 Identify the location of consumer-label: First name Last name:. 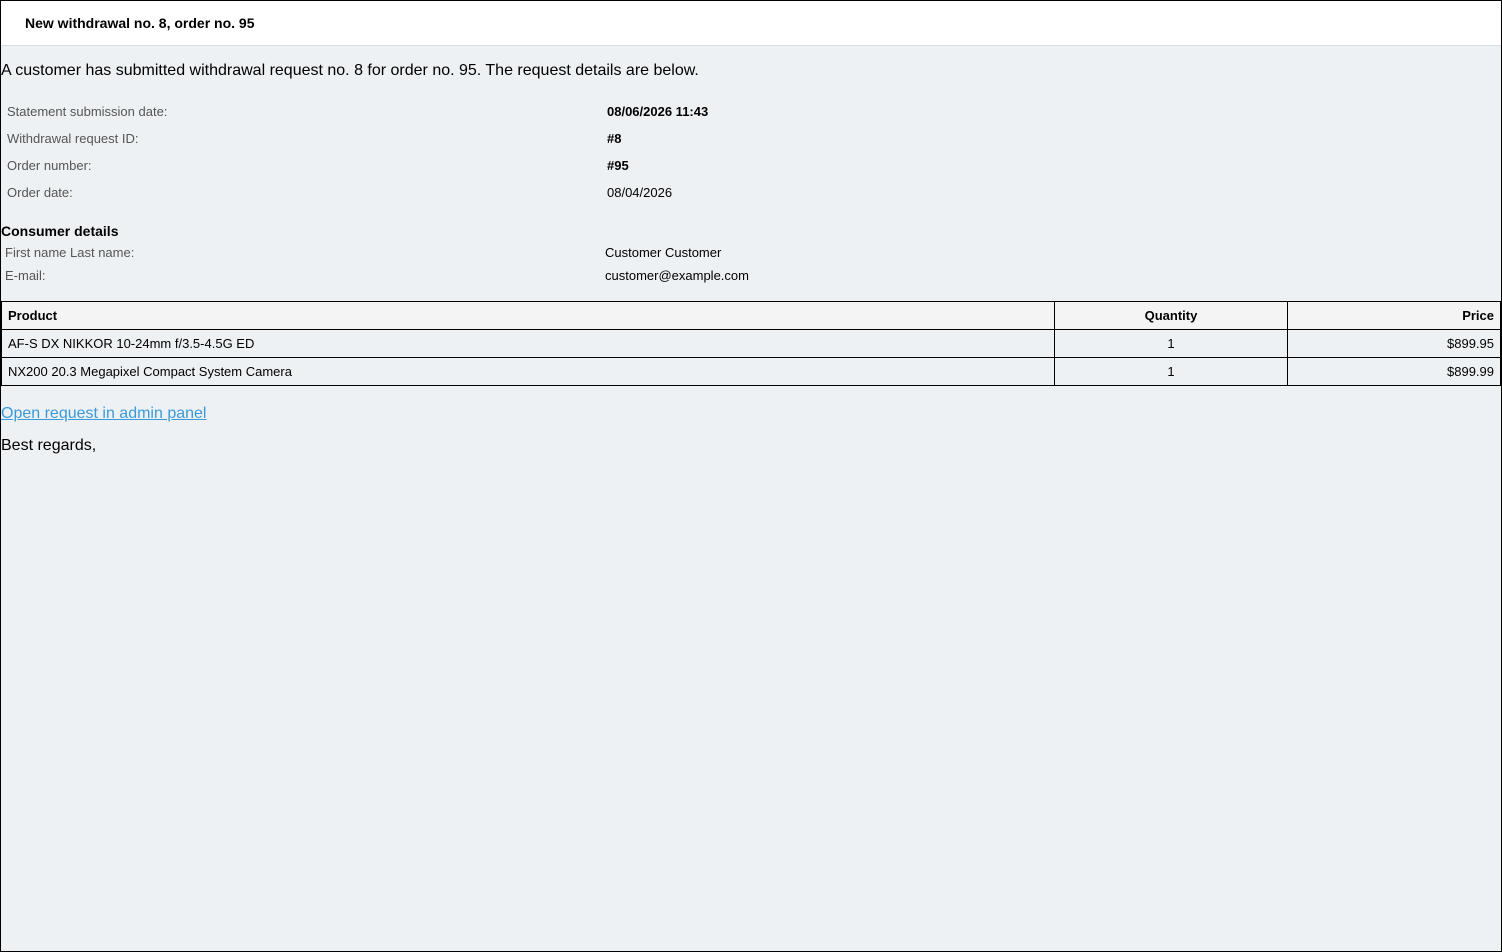
(70, 252).